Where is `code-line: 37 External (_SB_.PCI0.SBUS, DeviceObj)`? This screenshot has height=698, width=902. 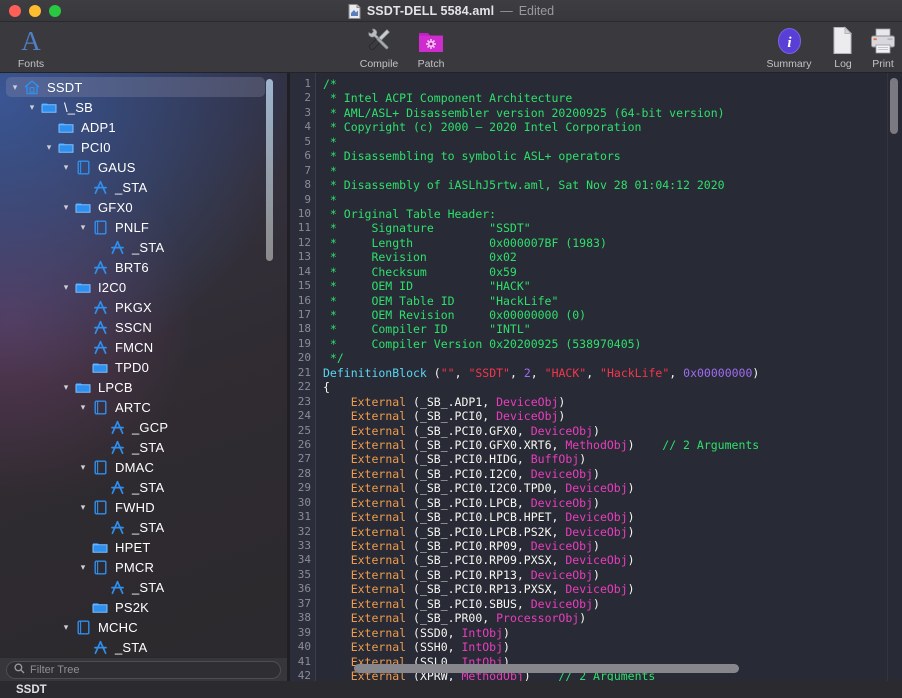 code-line: 37 External (_SB_.PCI0.SBUS, DeviceObj) is located at coordinates (596, 604).